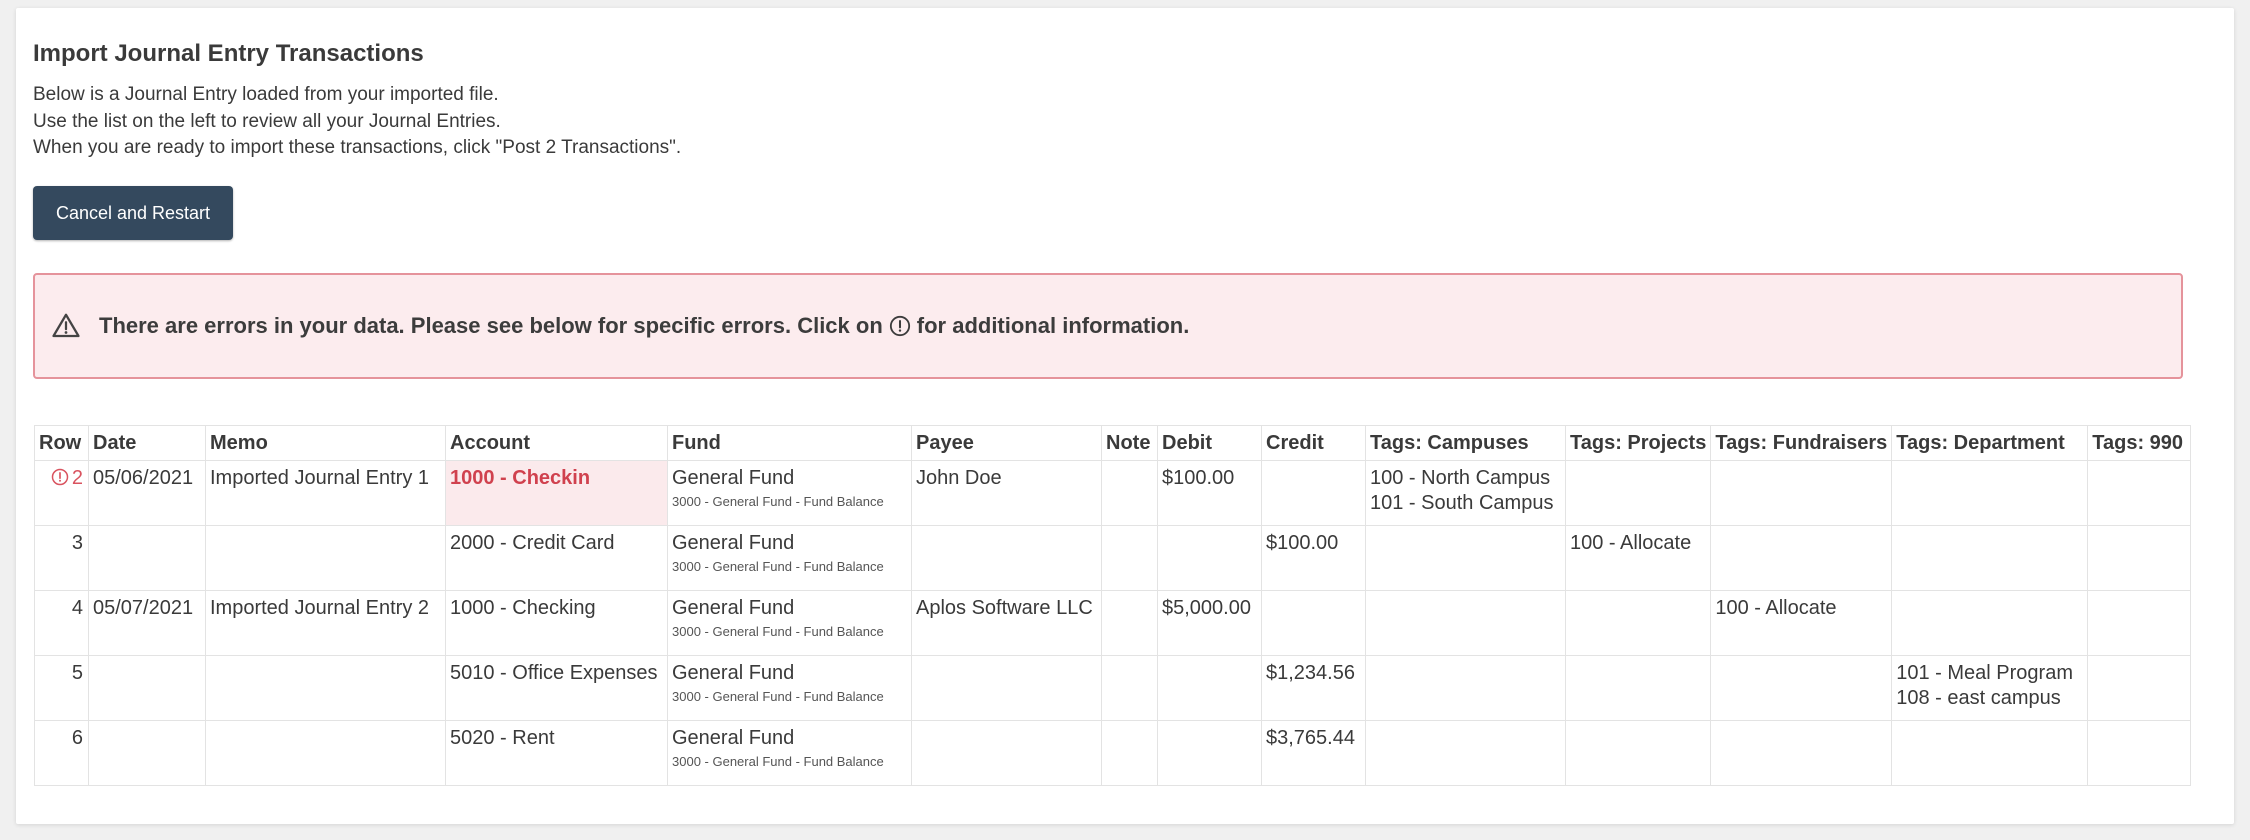 This screenshot has height=840, width=2250. I want to click on page-title: Import Journal Entry Transactions, so click(228, 53).